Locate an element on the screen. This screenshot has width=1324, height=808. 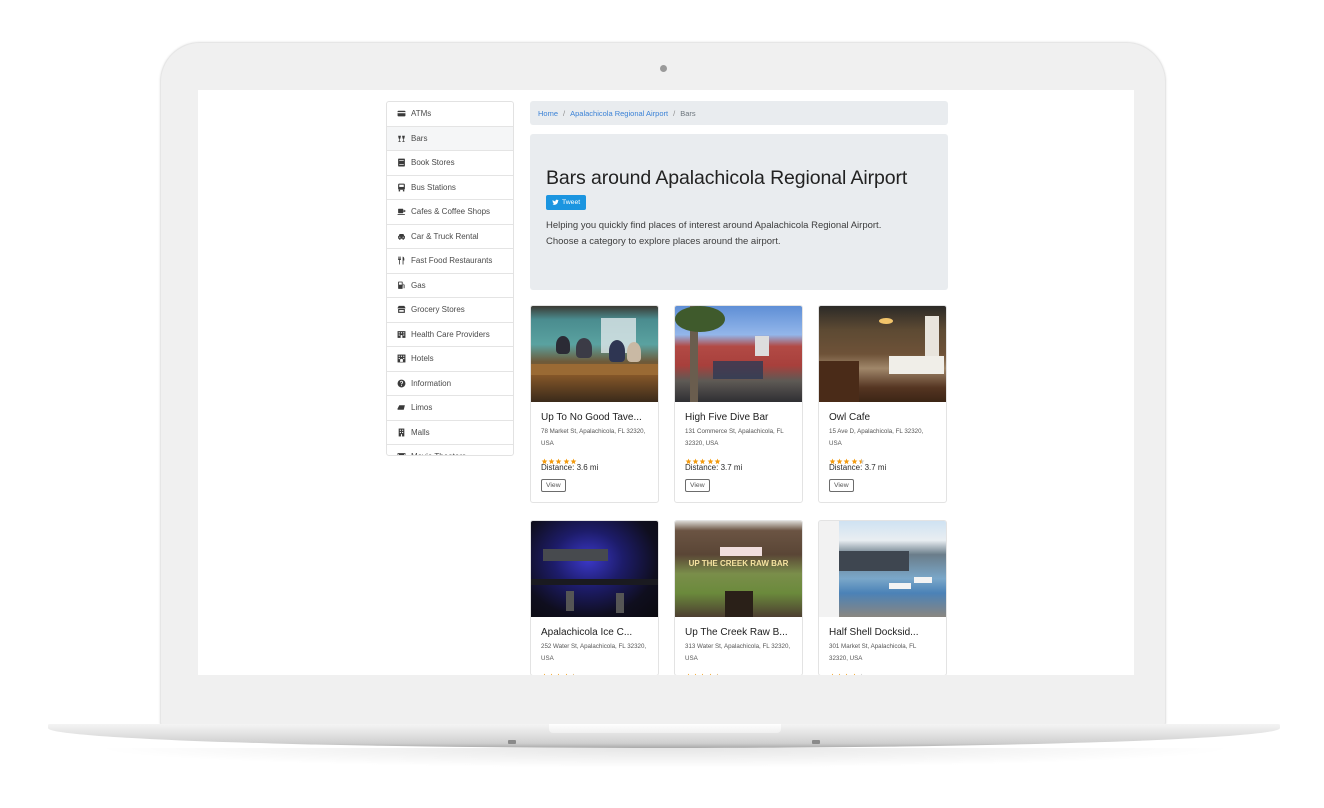
sidebar-item-movie-theaters: Movie Theaters is located at coordinates (450, 450).